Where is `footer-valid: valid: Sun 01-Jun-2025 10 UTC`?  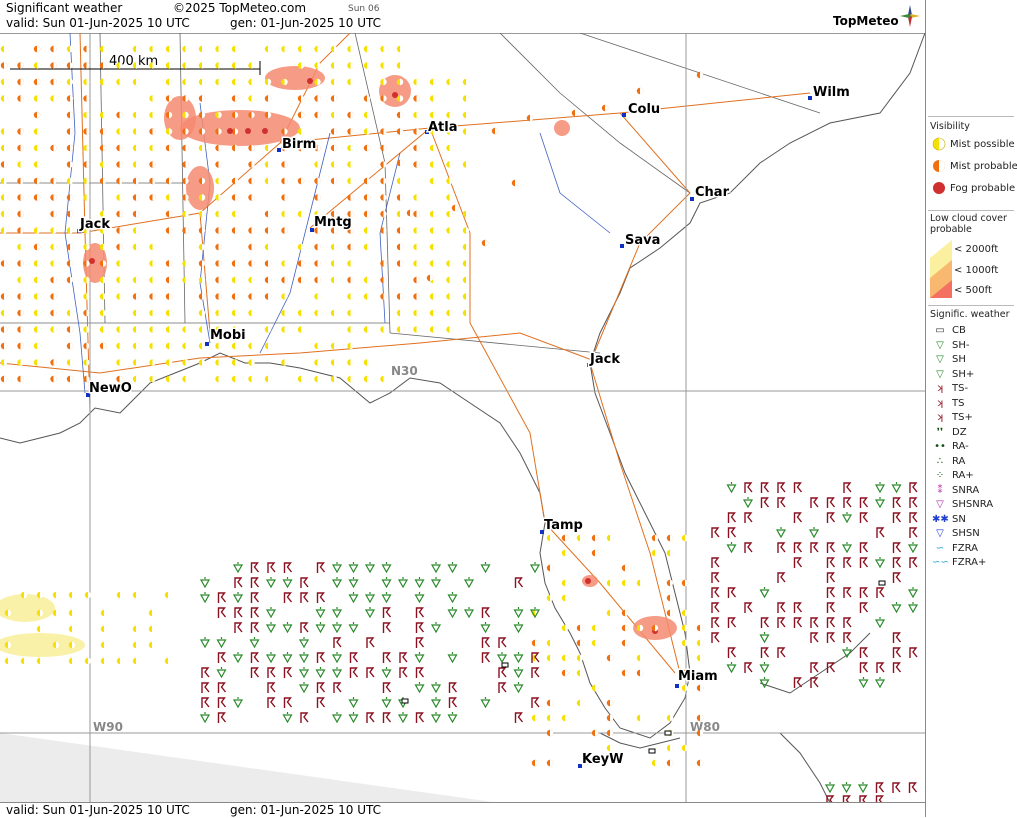 footer-valid: valid: Sun 01-Jun-2025 10 UTC is located at coordinates (98, 810).